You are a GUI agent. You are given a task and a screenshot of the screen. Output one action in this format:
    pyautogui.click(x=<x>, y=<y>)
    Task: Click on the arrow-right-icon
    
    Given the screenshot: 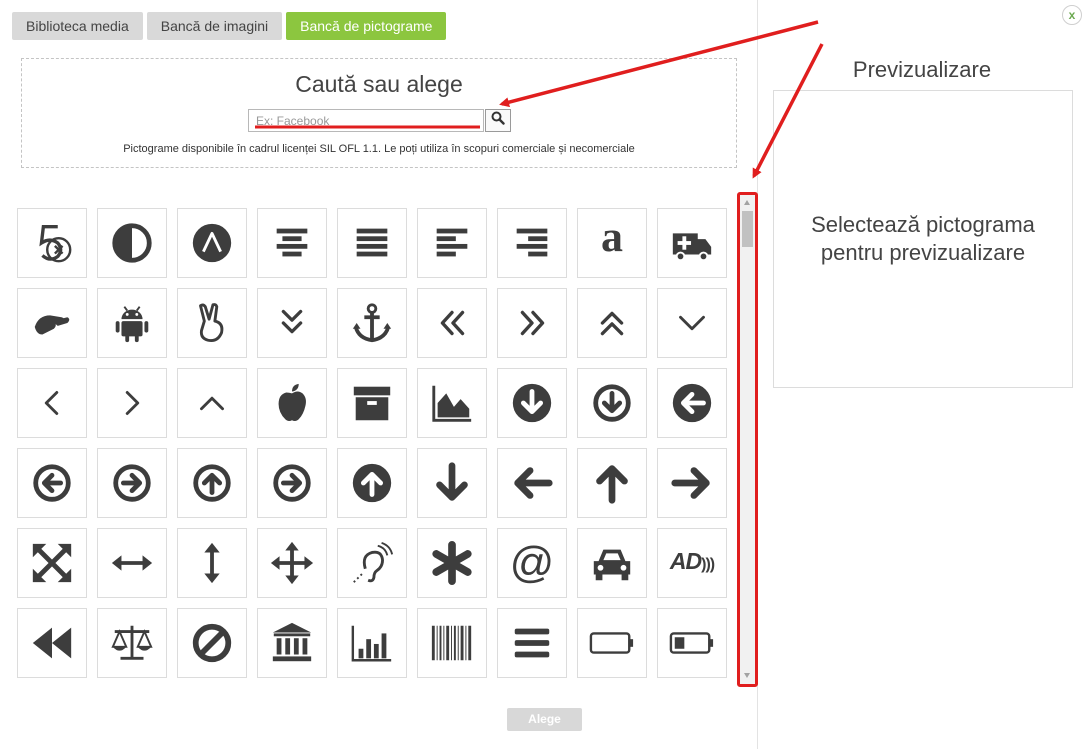 What is the action you would take?
    pyautogui.click(x=692, y=483)
    